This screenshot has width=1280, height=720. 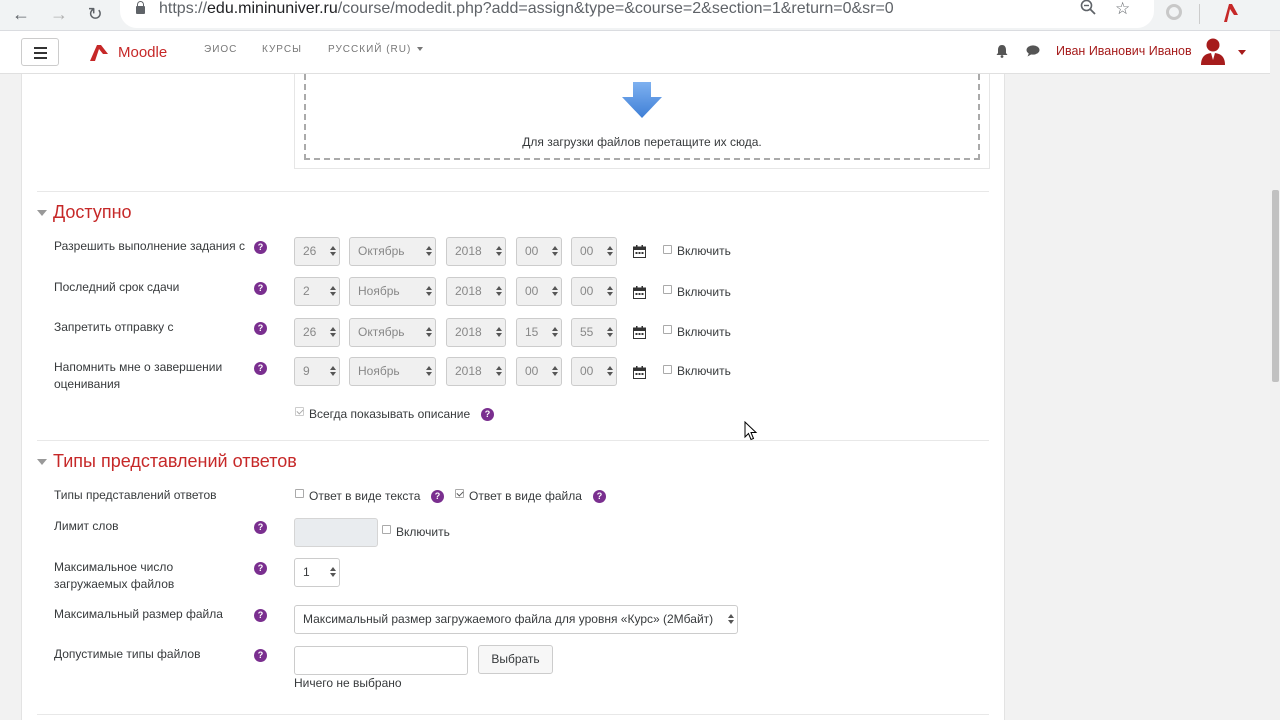 What do you see at coordinates (1122, 9) in the screenshot?
I see `bookmark-star-icon: ☆` at bounding box center [1122, 9].